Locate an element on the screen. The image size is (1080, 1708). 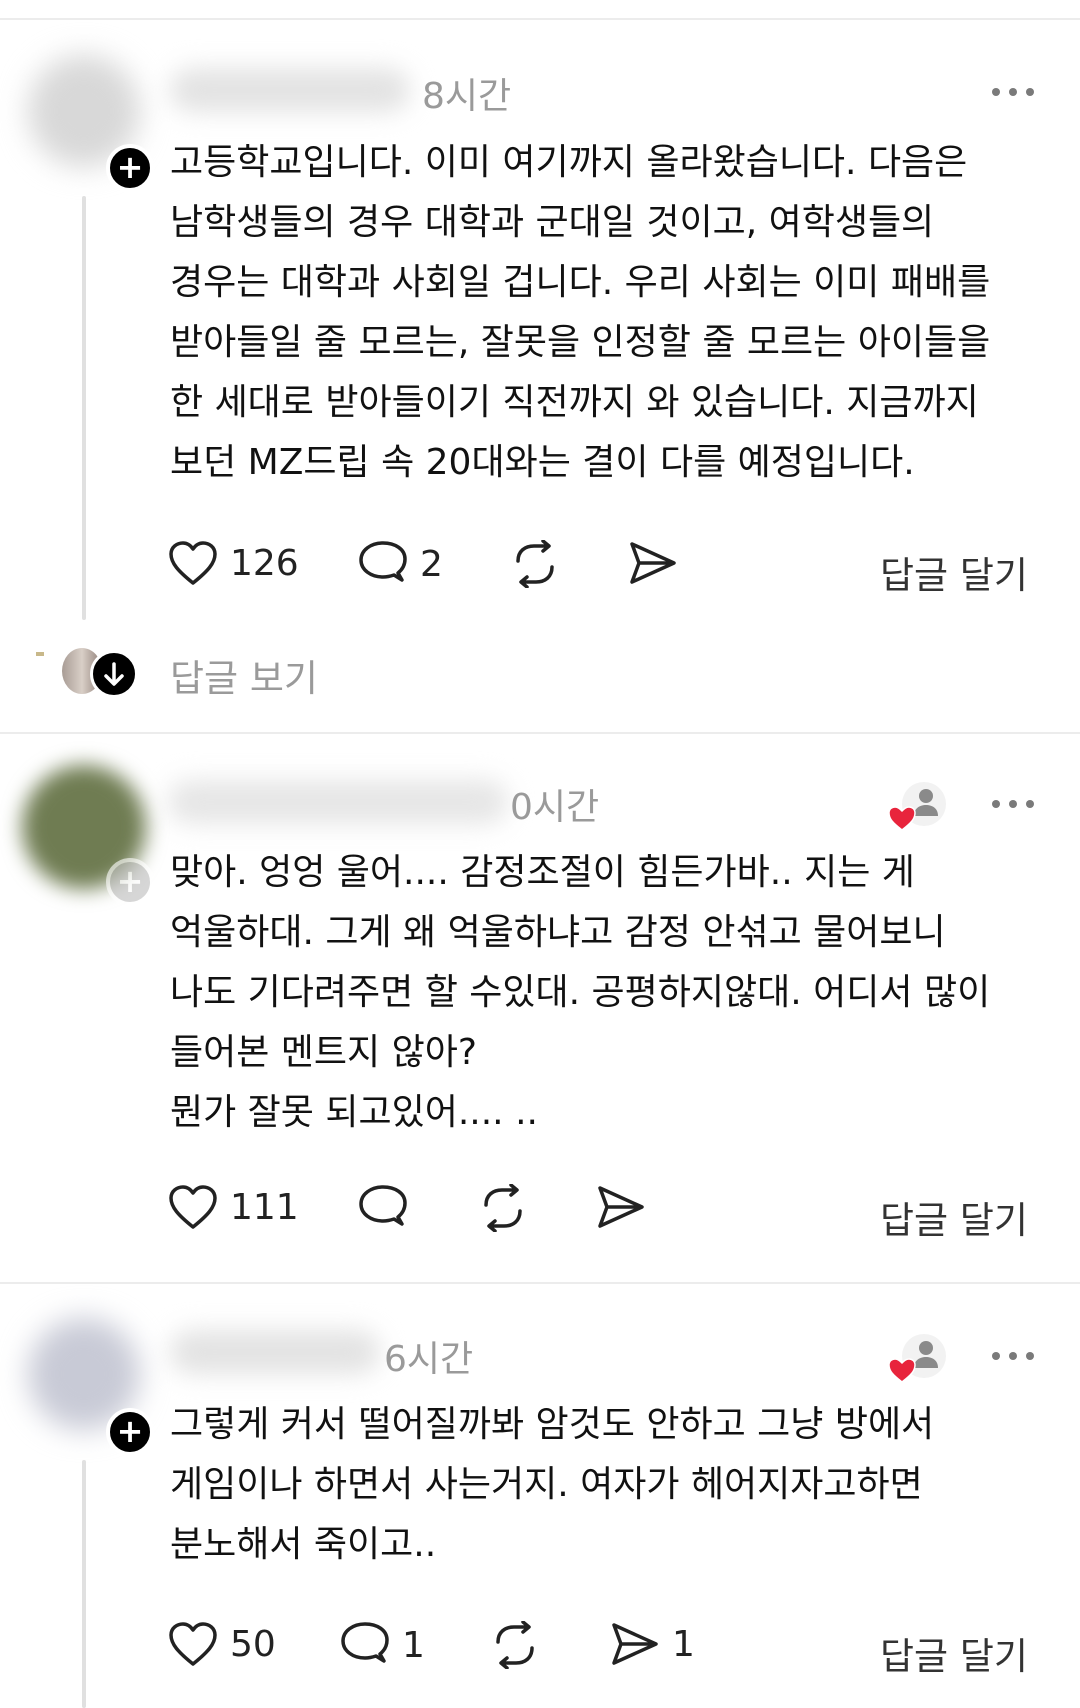
like-count: 50 is located at coordinates (253, 1644).